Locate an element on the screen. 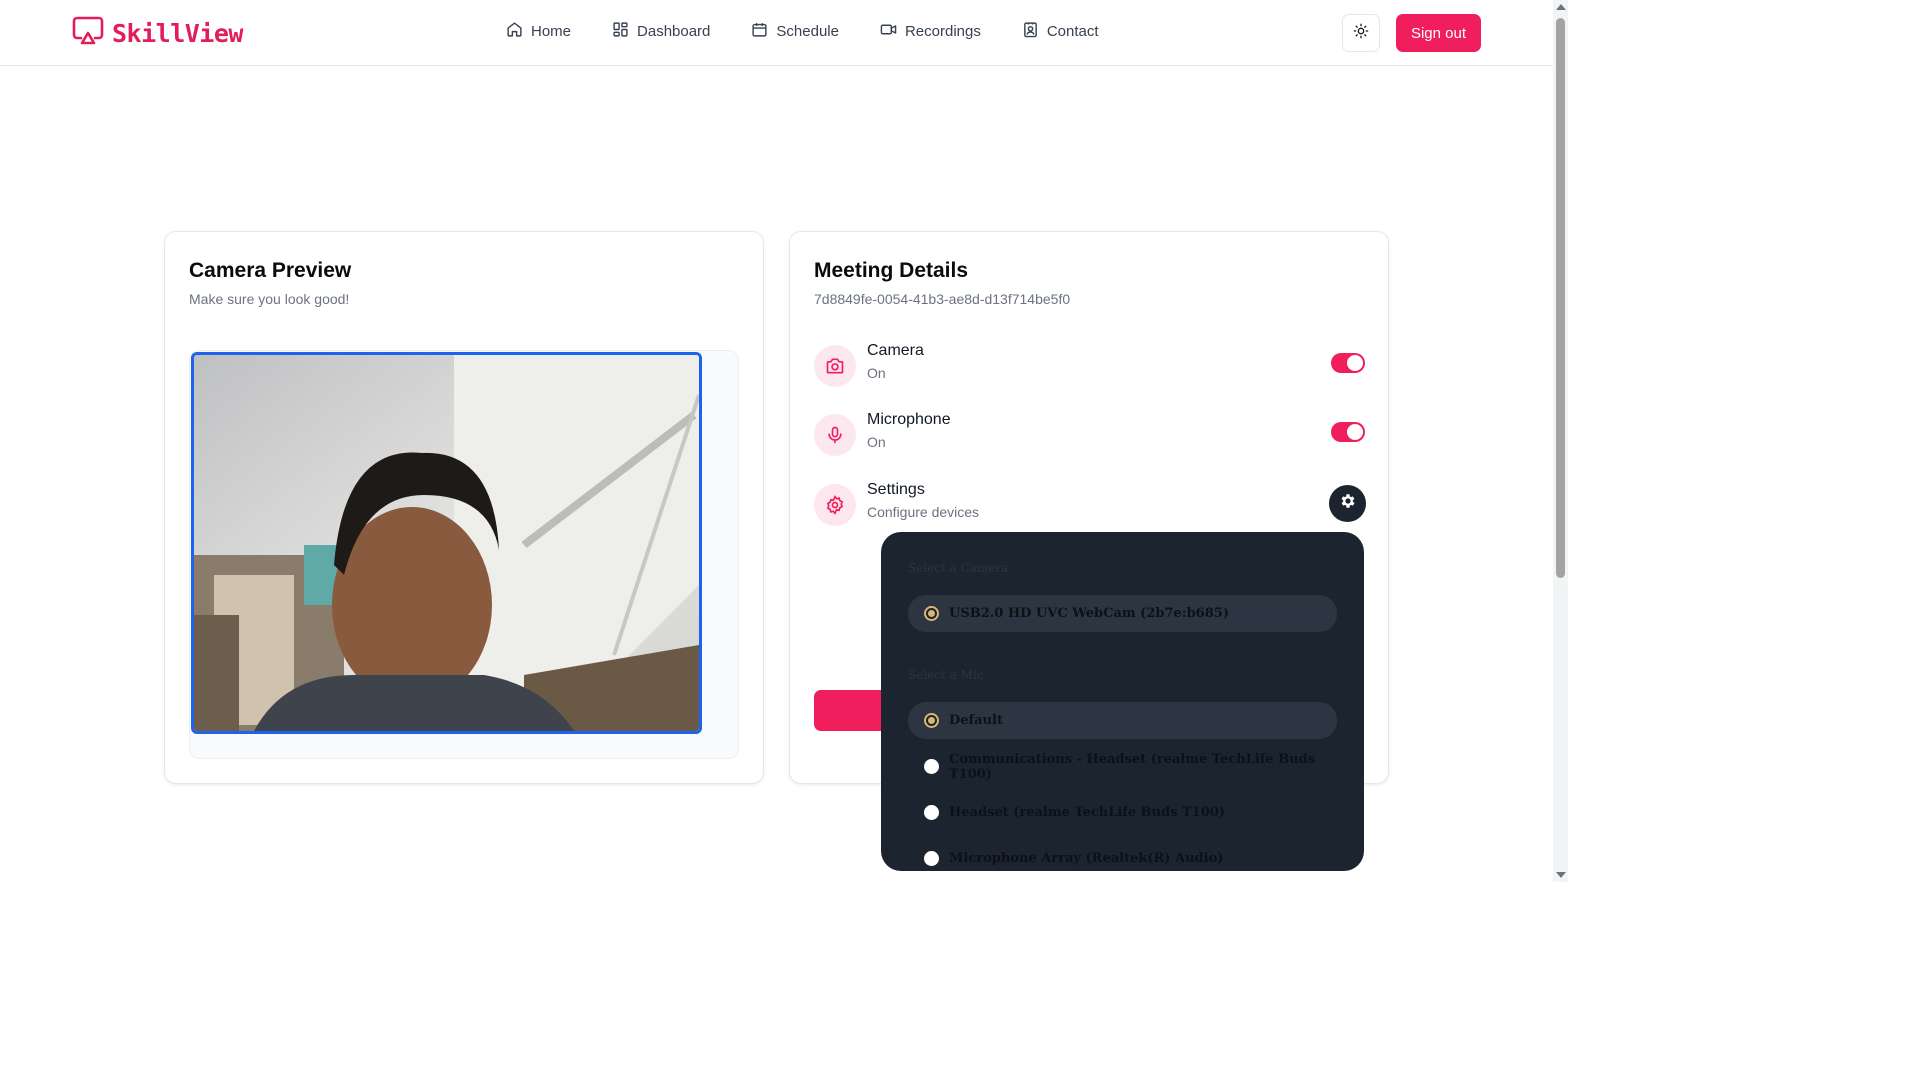 This screenshot has height=1080, width=1920. contact-icon is located at coordinates (1030, 31).